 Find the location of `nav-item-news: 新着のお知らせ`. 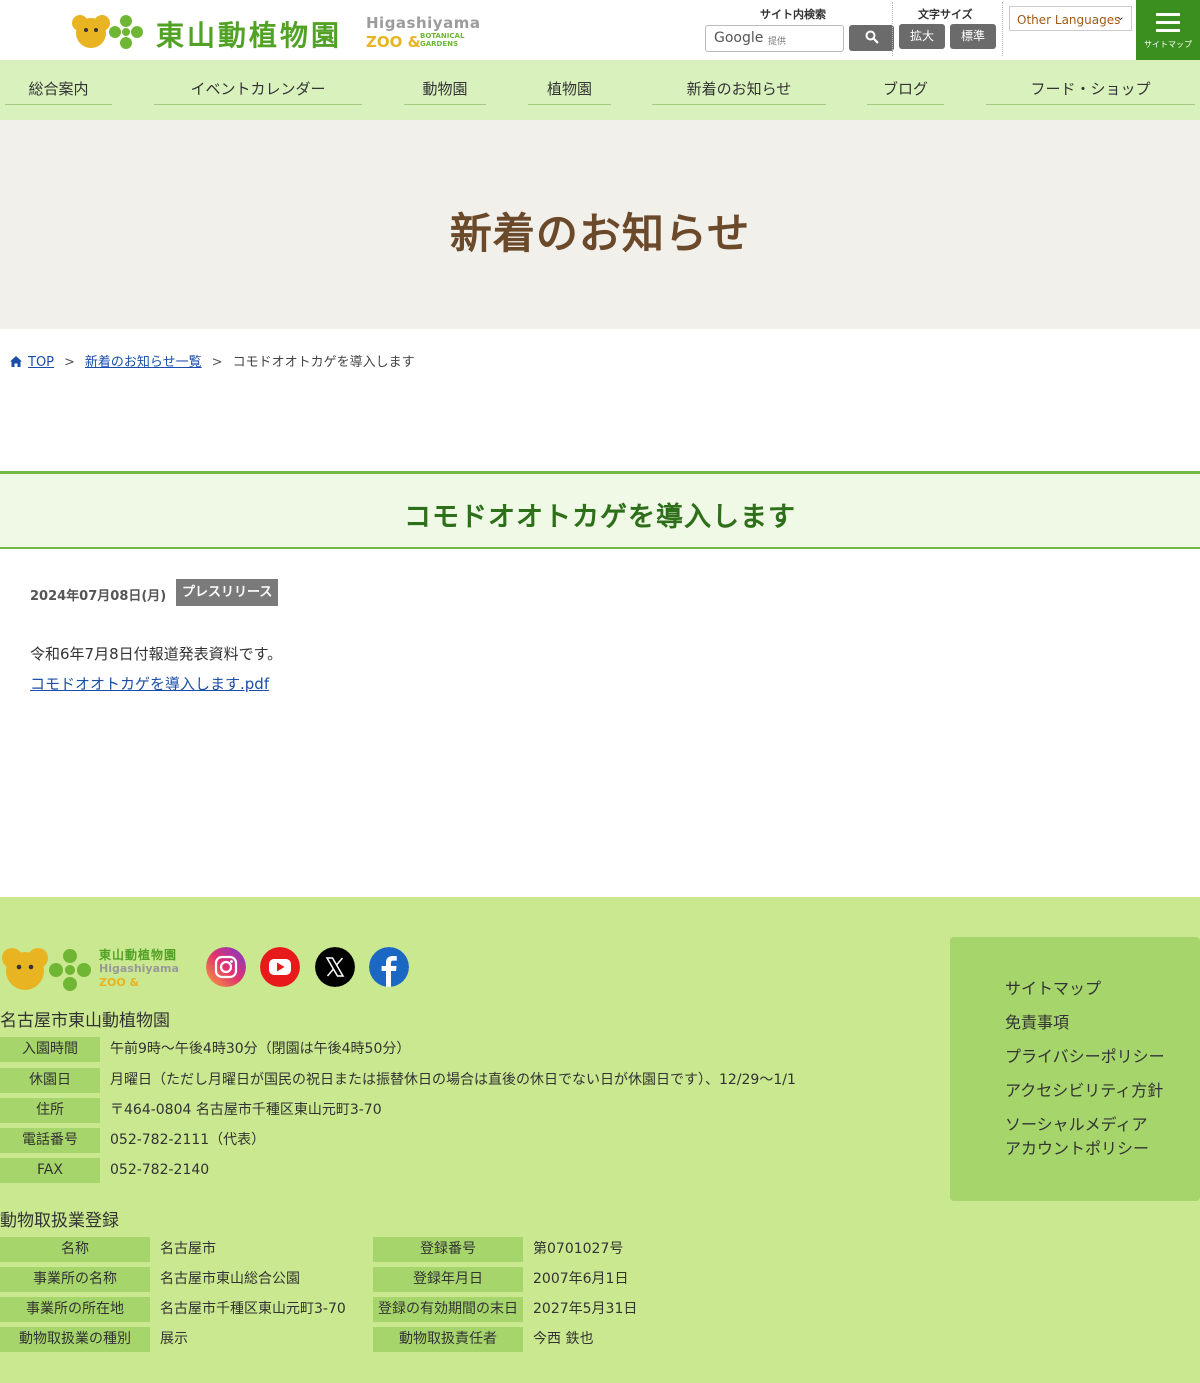

nav-item-news: 新着のお知らせ is located at coordinates (739, 91).